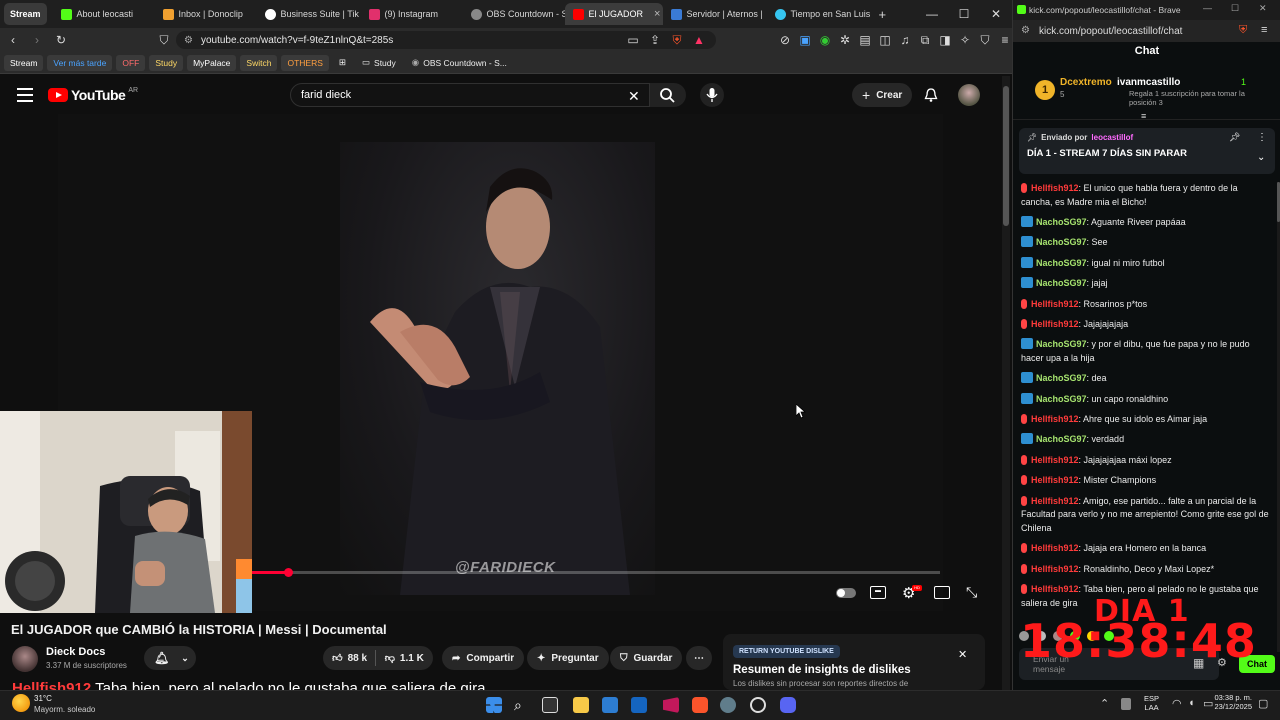 The height and width of the screenshot is (720, 1280). I want to click on clear-search-icon: ✕, so click(634, 96).